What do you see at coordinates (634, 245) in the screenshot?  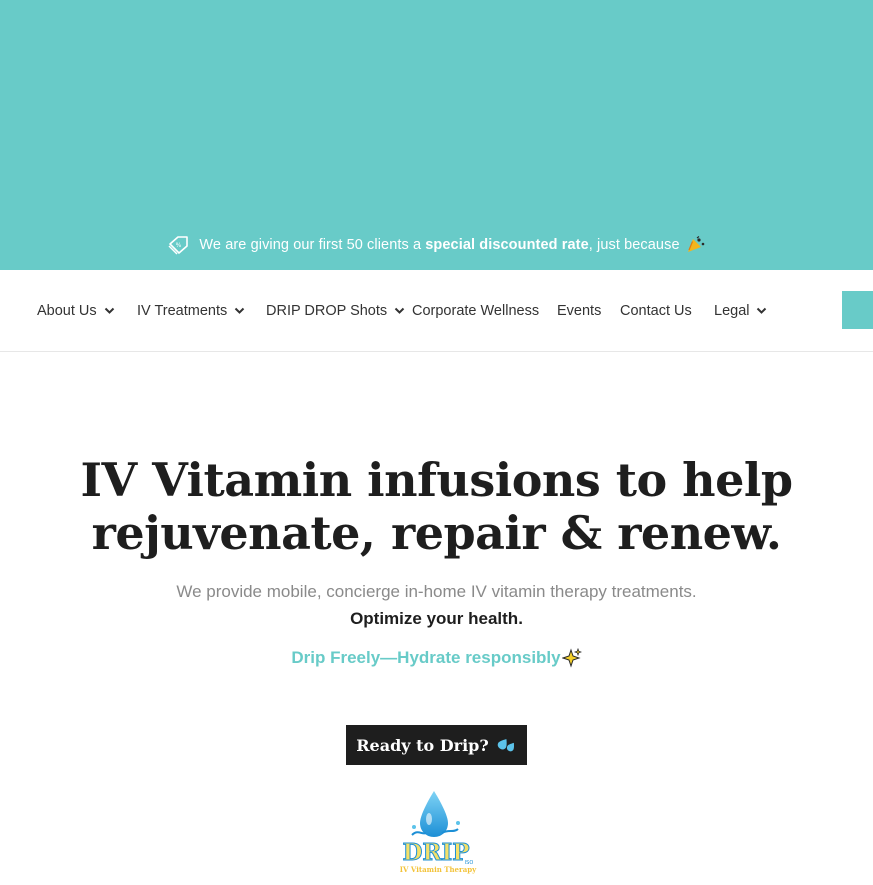 I see `promo-text-after: , just because` at bounding box center [634, 245].